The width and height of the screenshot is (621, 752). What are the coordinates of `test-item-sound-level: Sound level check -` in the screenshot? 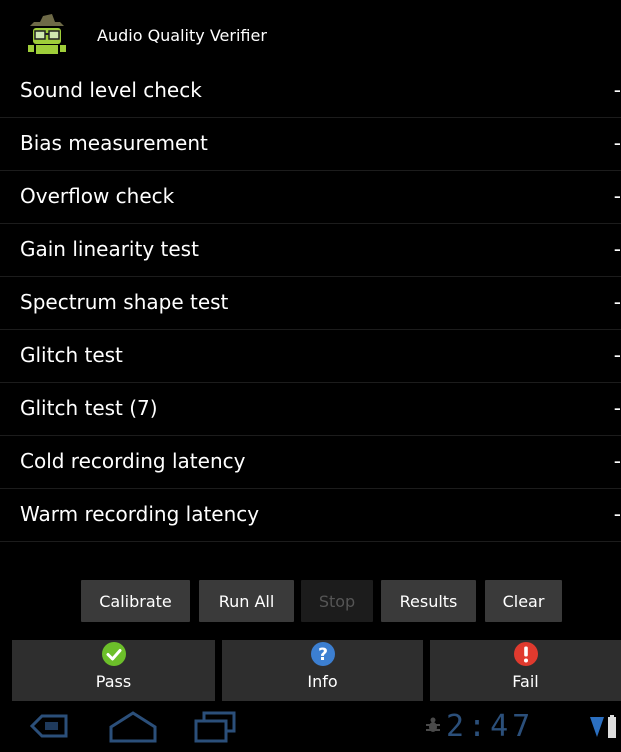 It's located at (310, 91).